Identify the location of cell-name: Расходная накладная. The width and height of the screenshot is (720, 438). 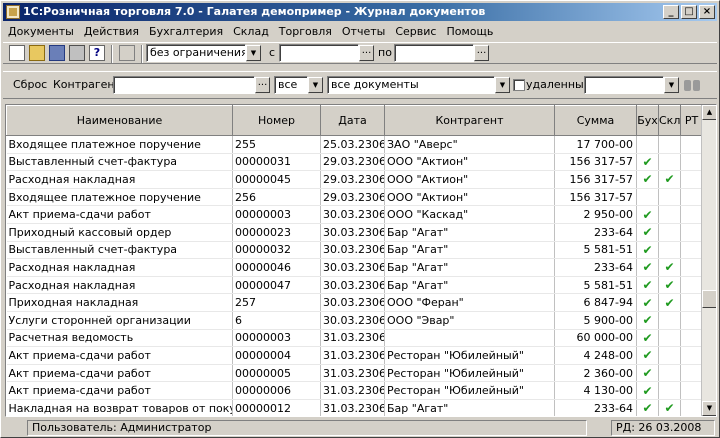
(119, 285).